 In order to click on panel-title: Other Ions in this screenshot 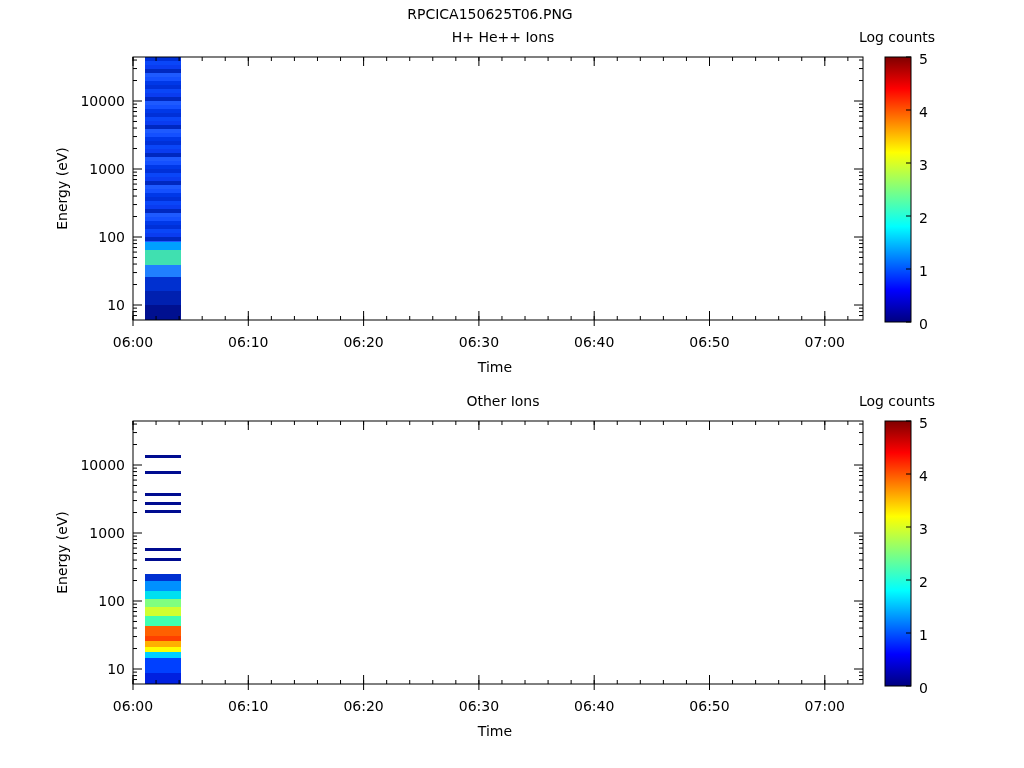, I will do `click(503, 401)`.